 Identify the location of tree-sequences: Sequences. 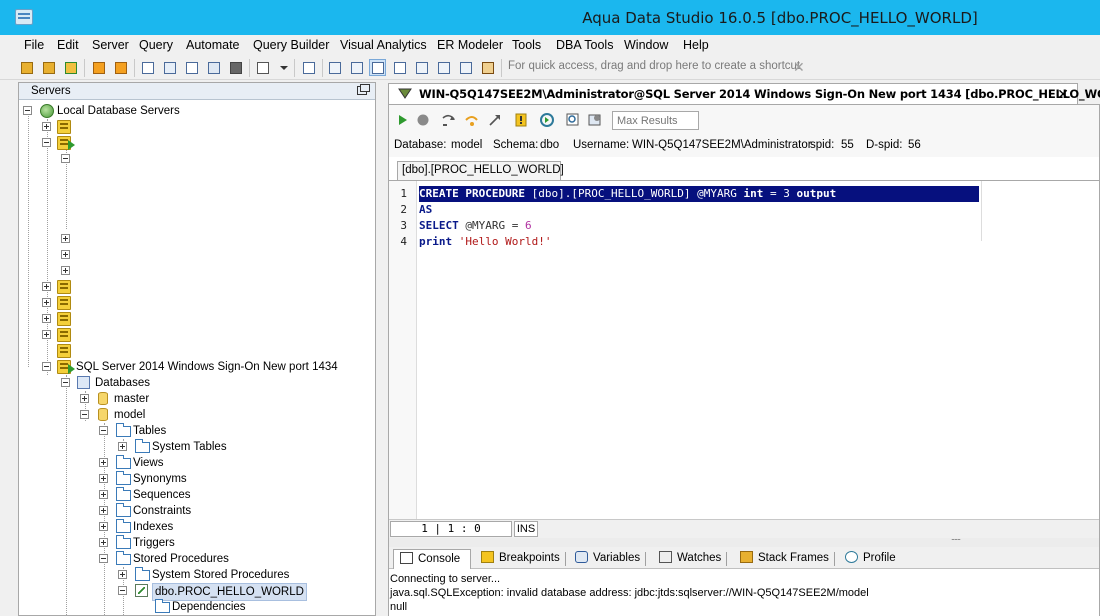
(144, 495).